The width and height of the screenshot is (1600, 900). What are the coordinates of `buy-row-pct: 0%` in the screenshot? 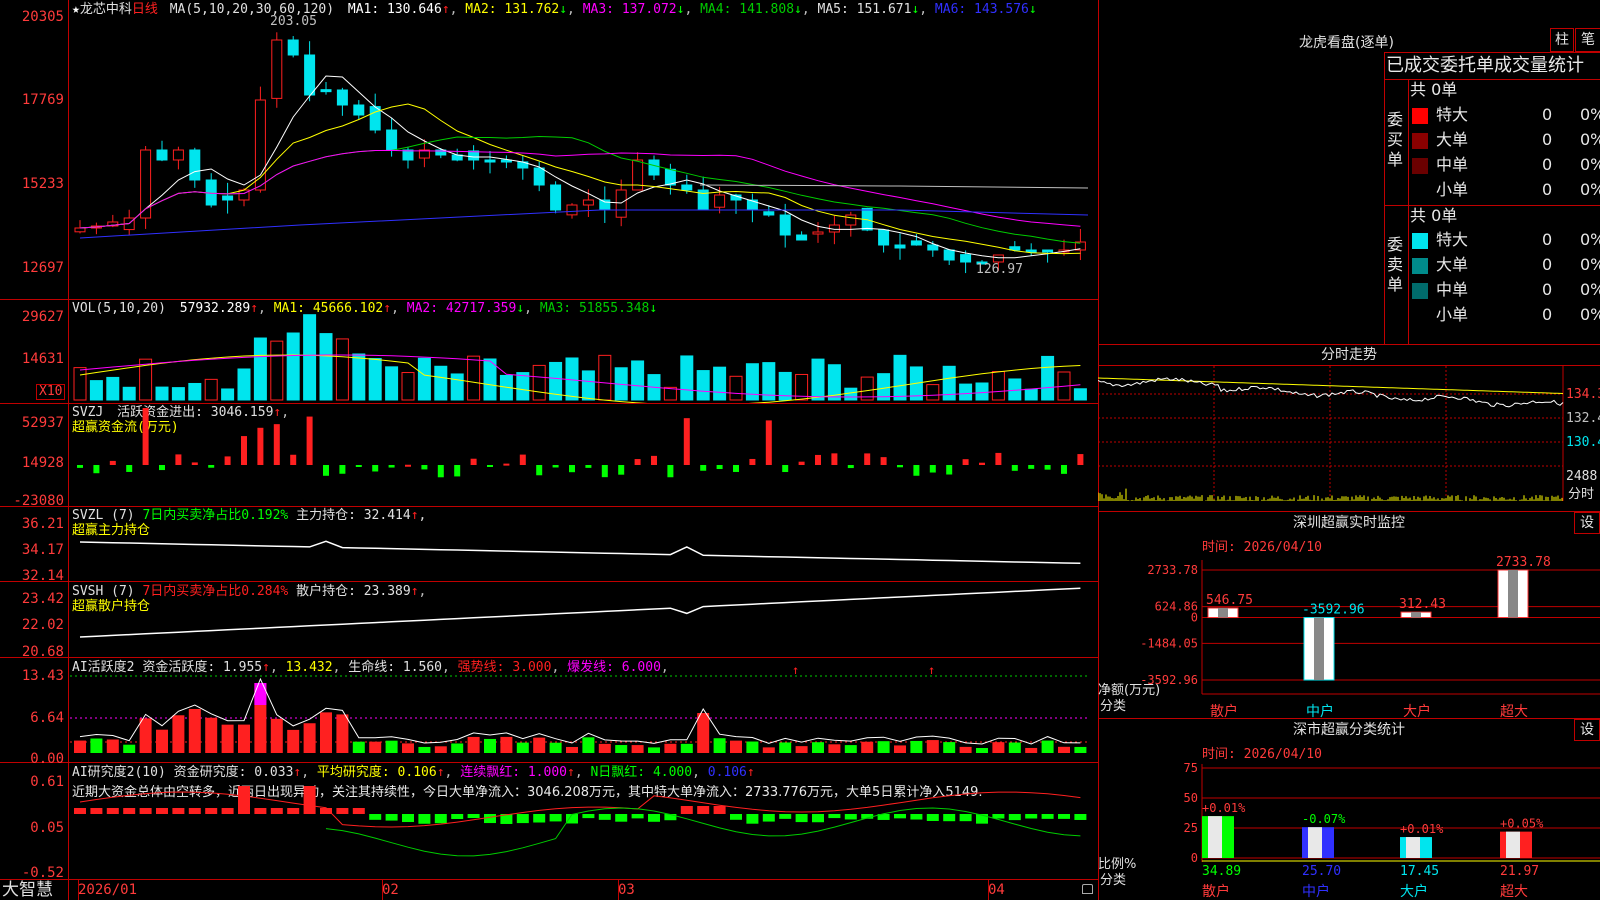 It's located at (1590, 164).